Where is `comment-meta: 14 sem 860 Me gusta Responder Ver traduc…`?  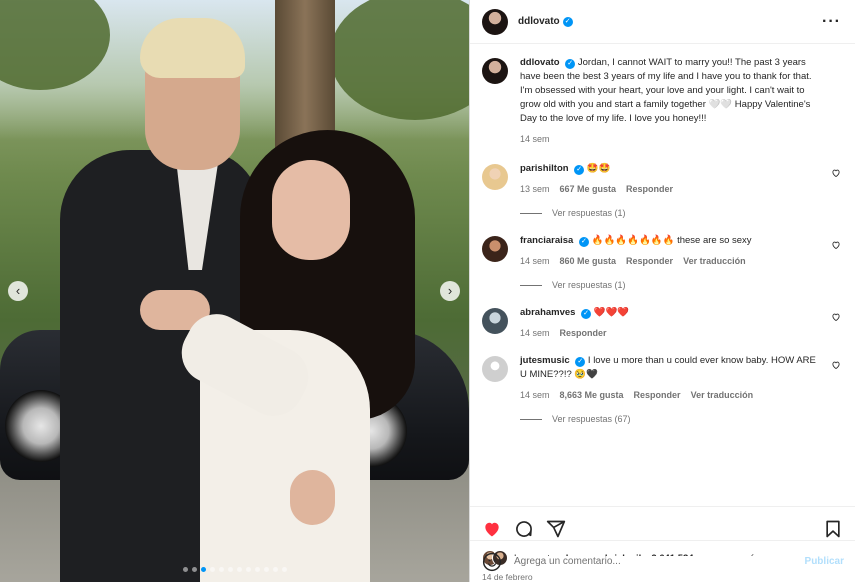 comment-meta: 14 sem 860 Me gusta Responder Ver traduc… is located at coordinates (668, 261).